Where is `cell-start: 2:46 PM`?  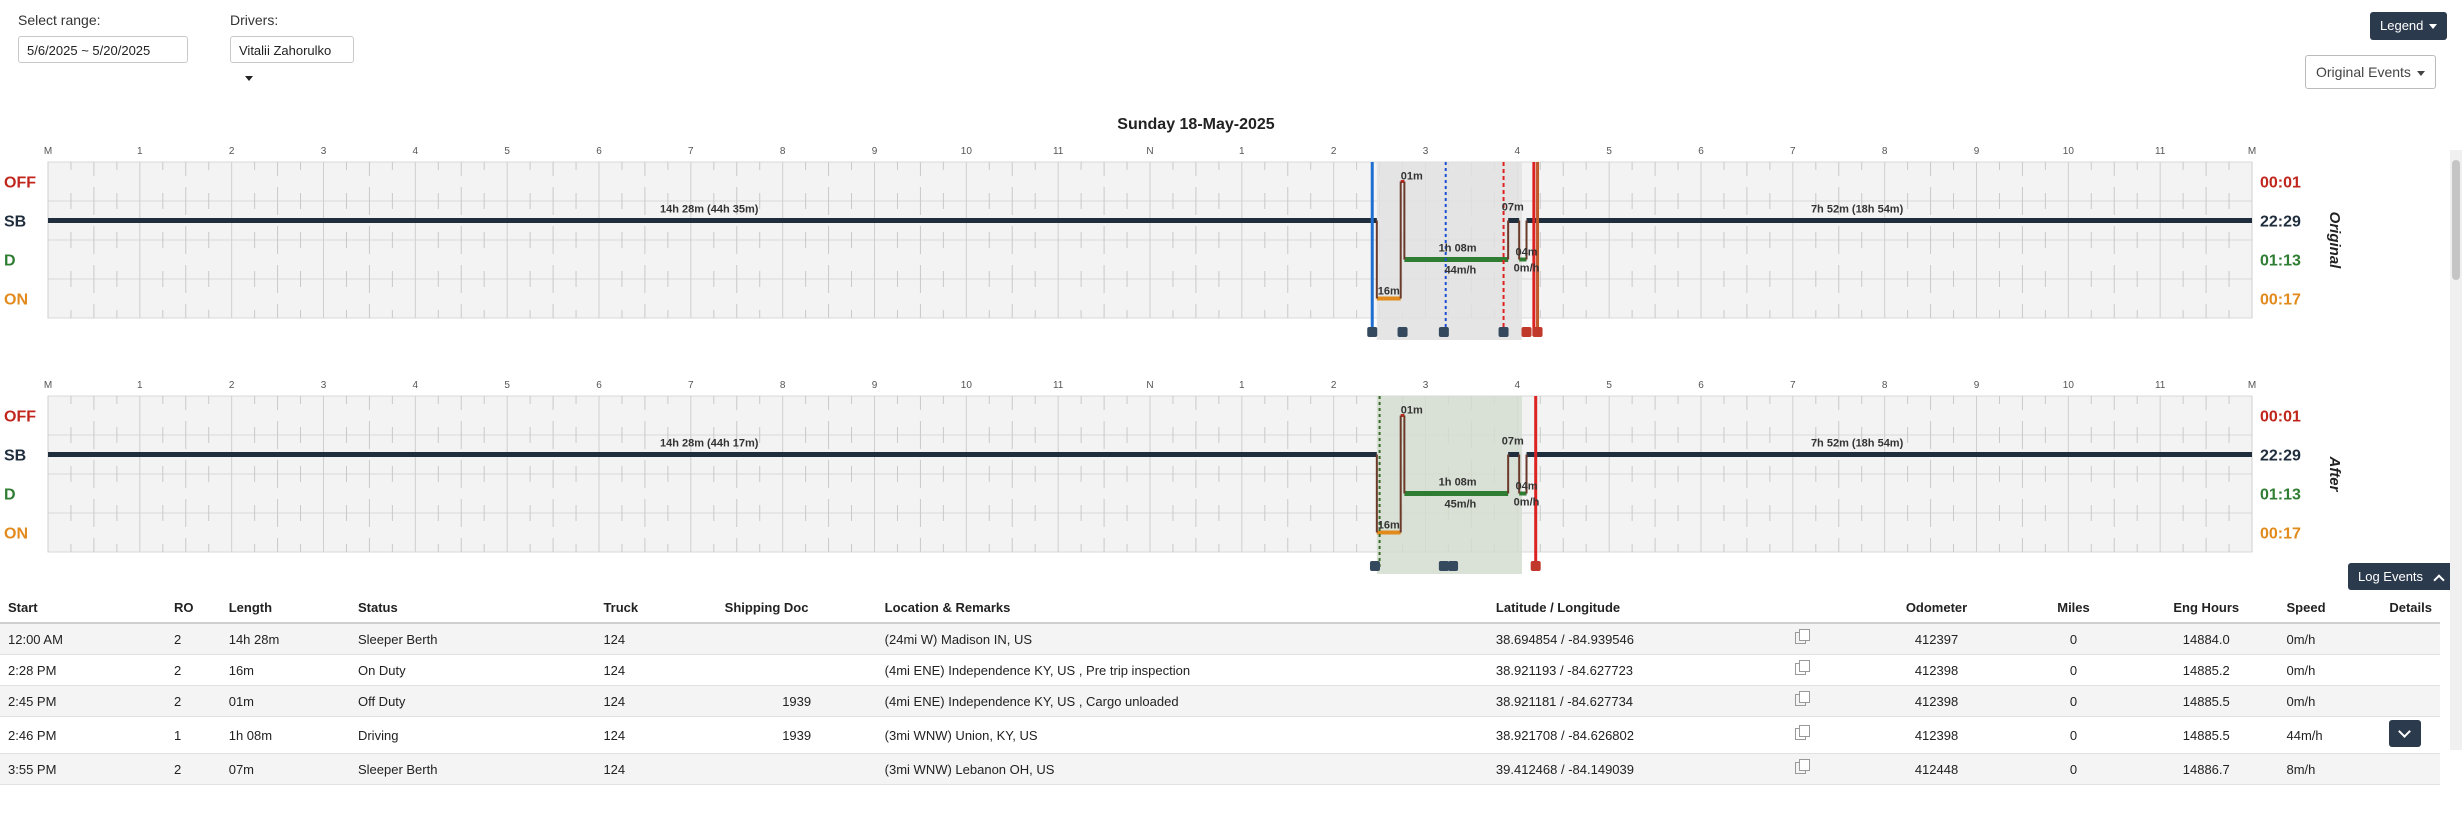 cell-start: 2:46 PM is located at coordinates (83, 735).